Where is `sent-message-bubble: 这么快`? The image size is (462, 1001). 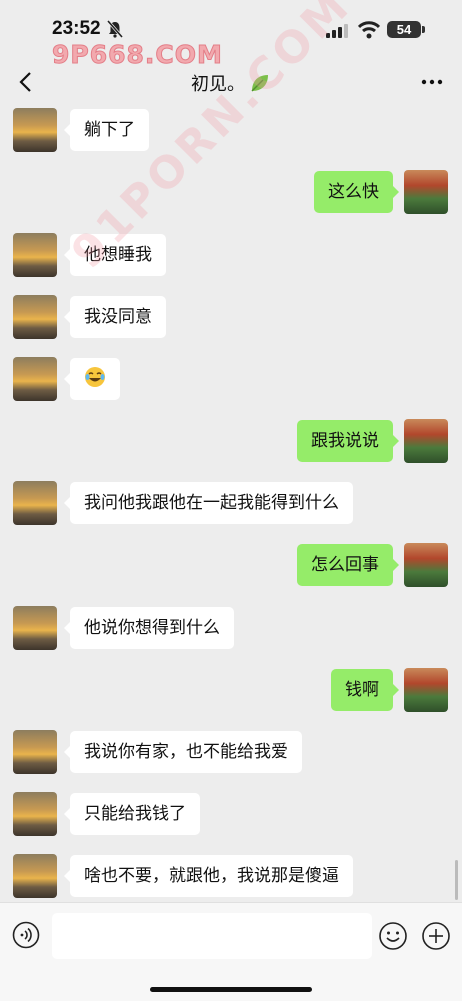 sent-message-bubble: 这么快 is located at coordinates (356, 192).